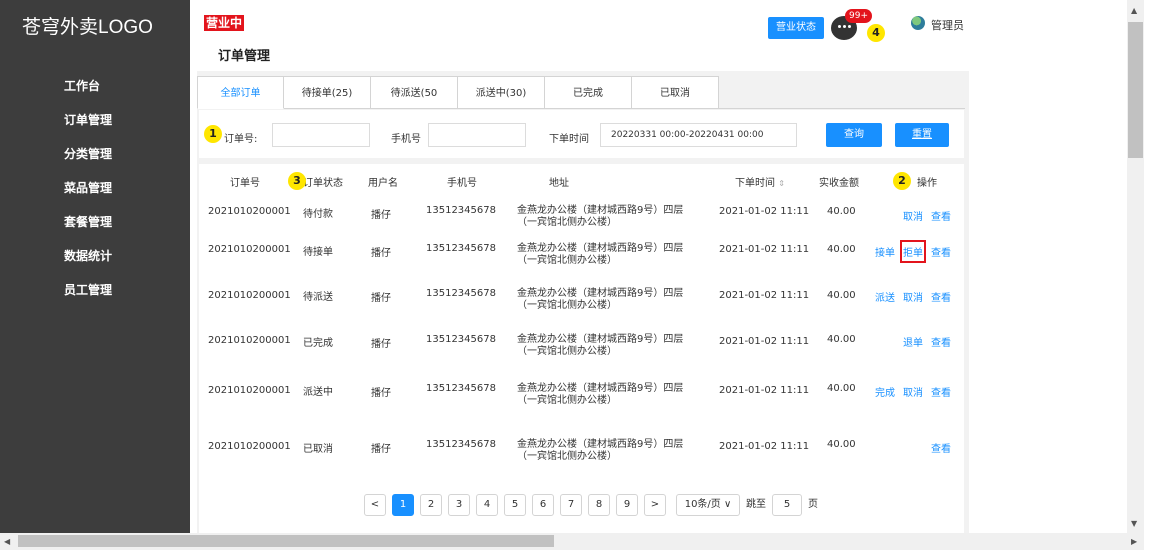 The width and height of the screenshot is (1153, 553). I want to click on prev-page-button: <, so click(375, 505).